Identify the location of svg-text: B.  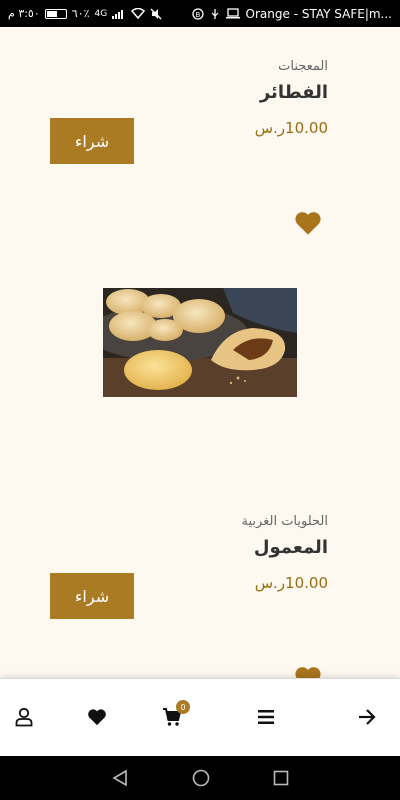
(197, 15).